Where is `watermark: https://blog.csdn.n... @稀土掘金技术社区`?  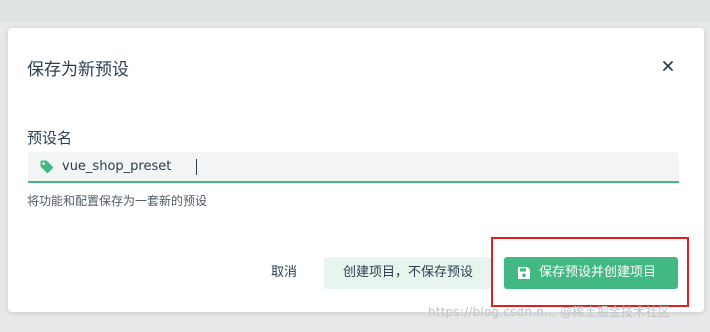 watermark: https://blog.csdn.n... @稀土掘金技术社区 is located at coordinates (549, 312).